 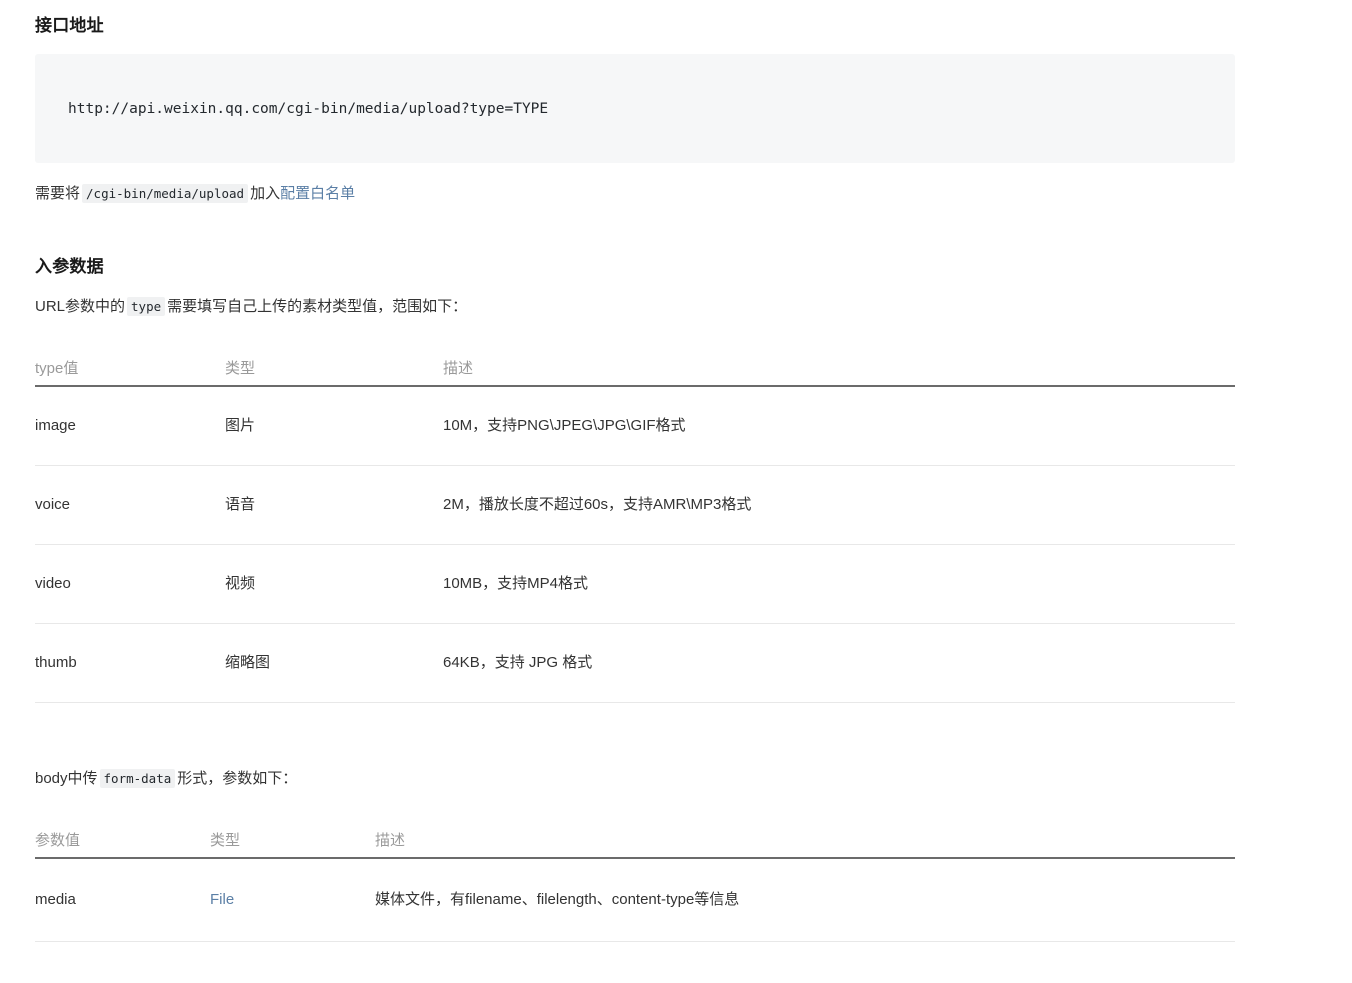 I want to click on url-param-intro-suffix: 需要填写自己上传的素材类型值，范围如下：, so click(x=317, y=306).